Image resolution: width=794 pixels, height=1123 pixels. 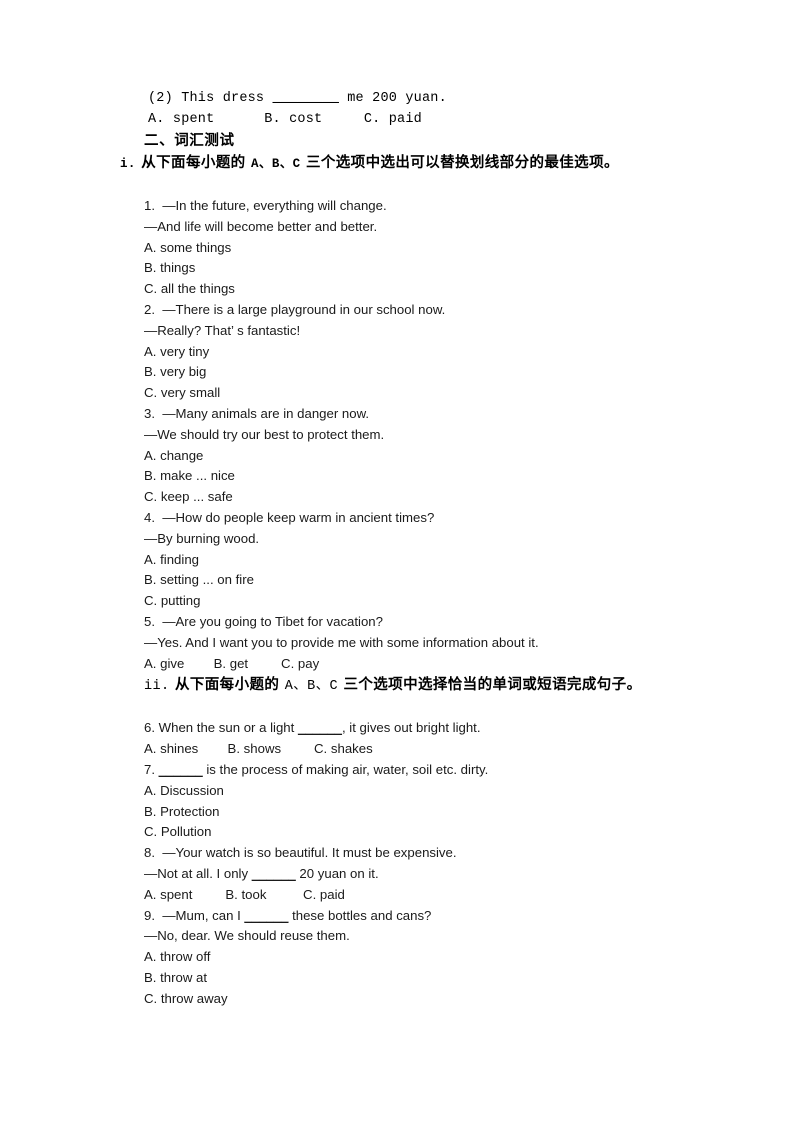 I want to click on question-line: —By burning wood., so click(x=202, y=538).